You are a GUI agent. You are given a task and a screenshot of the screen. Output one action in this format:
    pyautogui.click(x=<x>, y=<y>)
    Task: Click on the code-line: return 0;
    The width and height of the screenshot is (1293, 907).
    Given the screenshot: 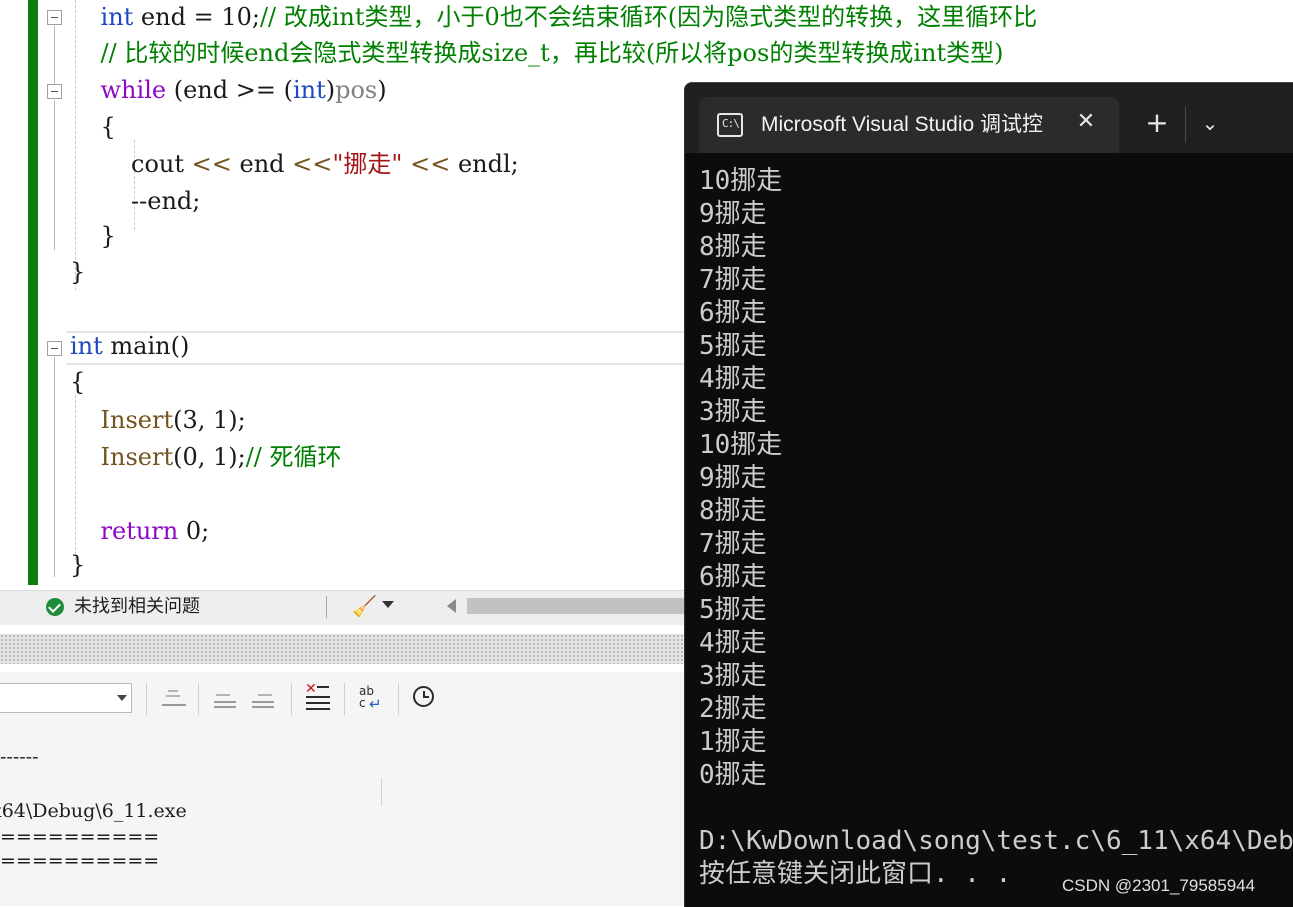 What is the action you would take?
    pyautogui.click(x=140, y=531)
    